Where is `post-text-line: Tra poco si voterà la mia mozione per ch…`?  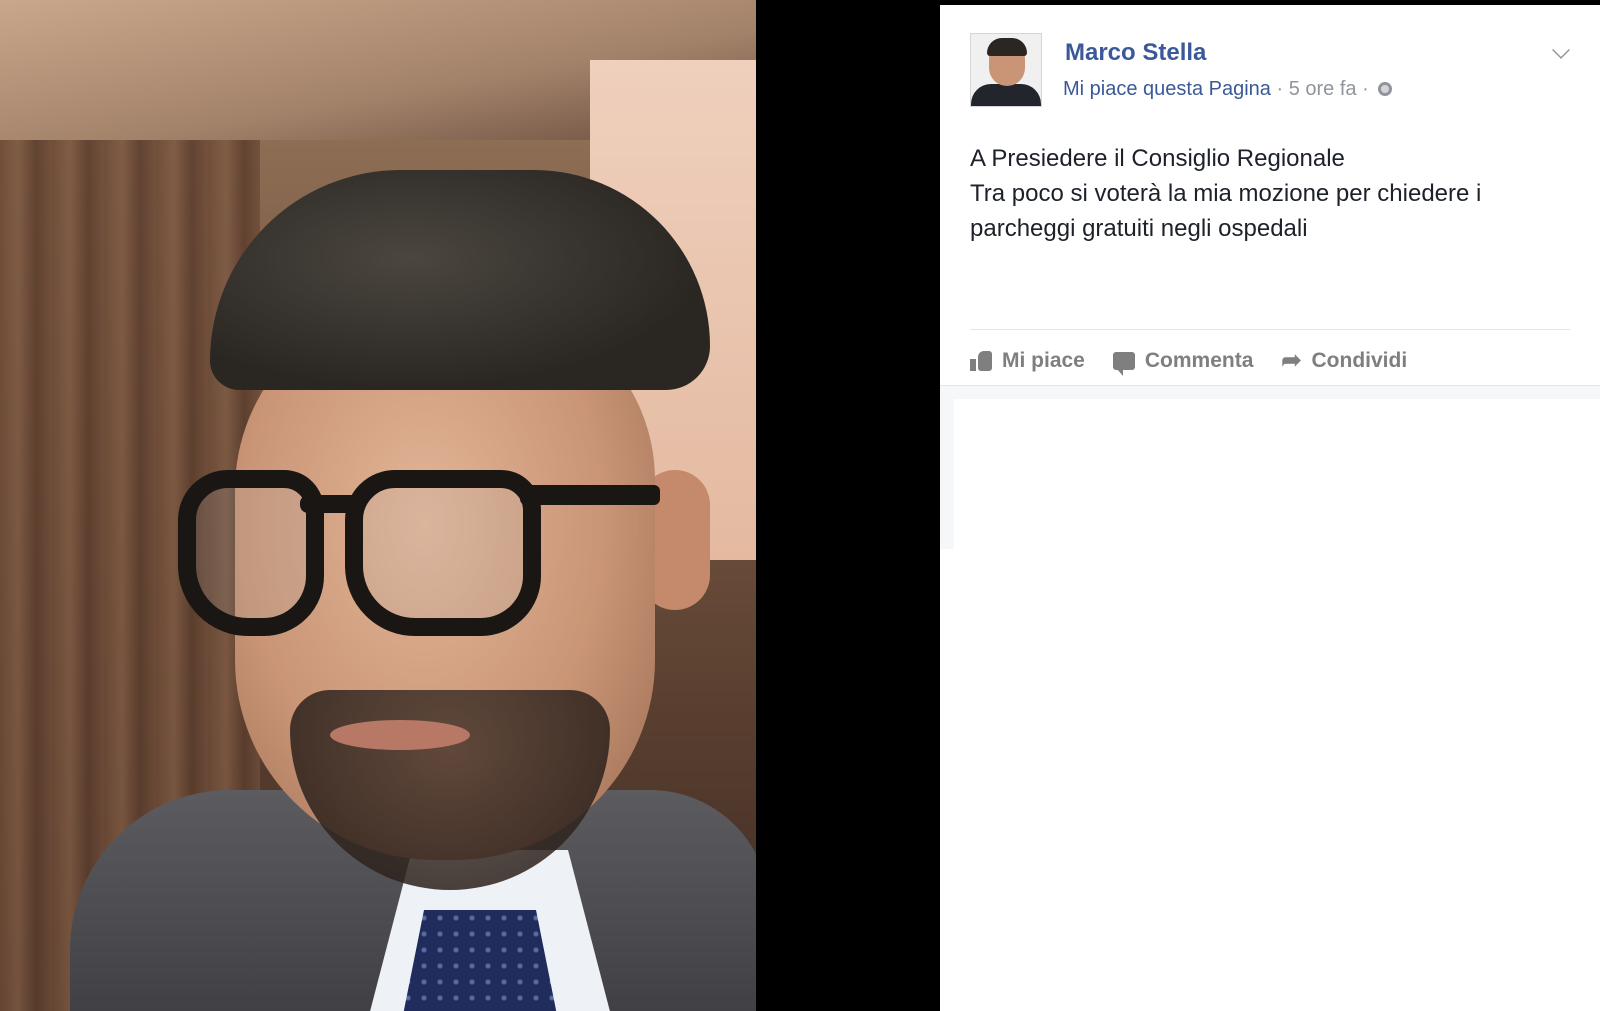 post-text-line: Tra poco si voterà la mia mozione per ch… is located at coordinates (1226, 211).